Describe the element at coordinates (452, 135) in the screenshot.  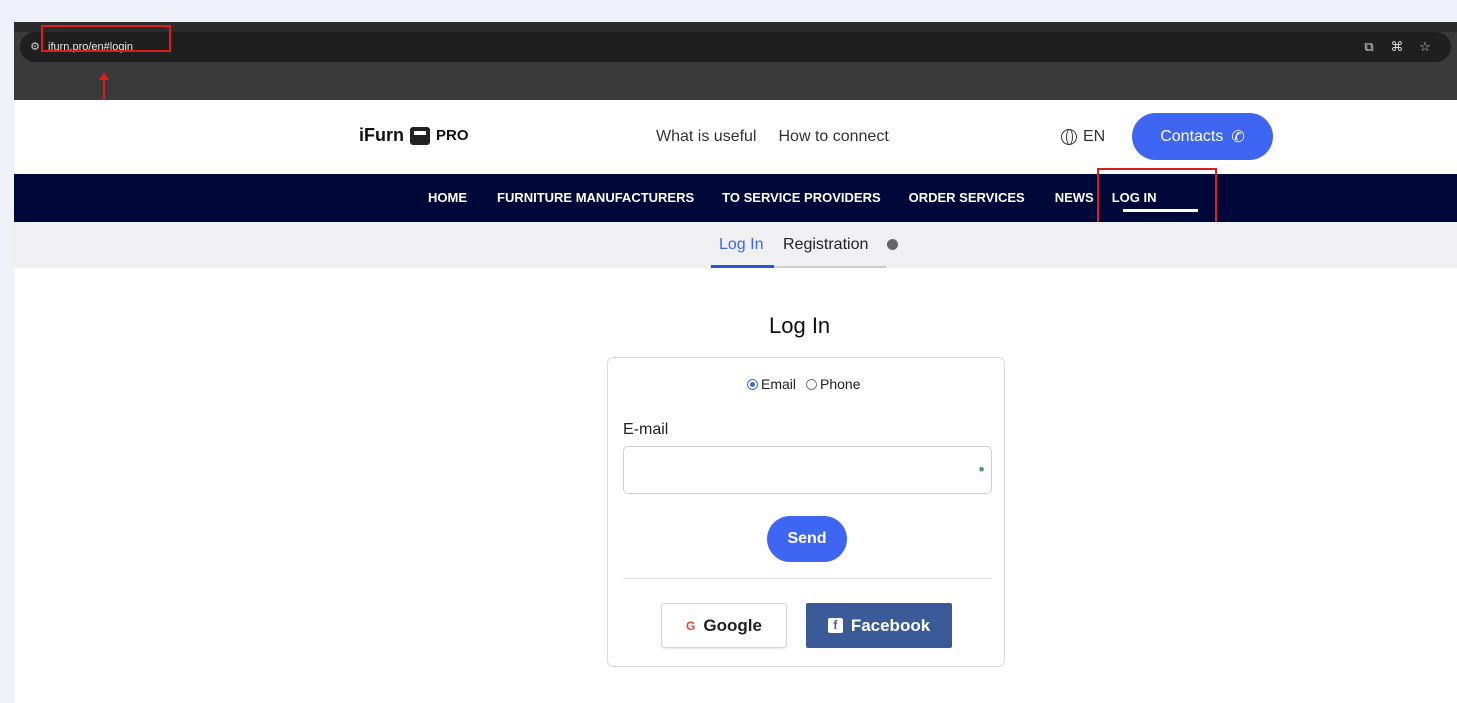
I see `logo-suffix: PRO` at that location.